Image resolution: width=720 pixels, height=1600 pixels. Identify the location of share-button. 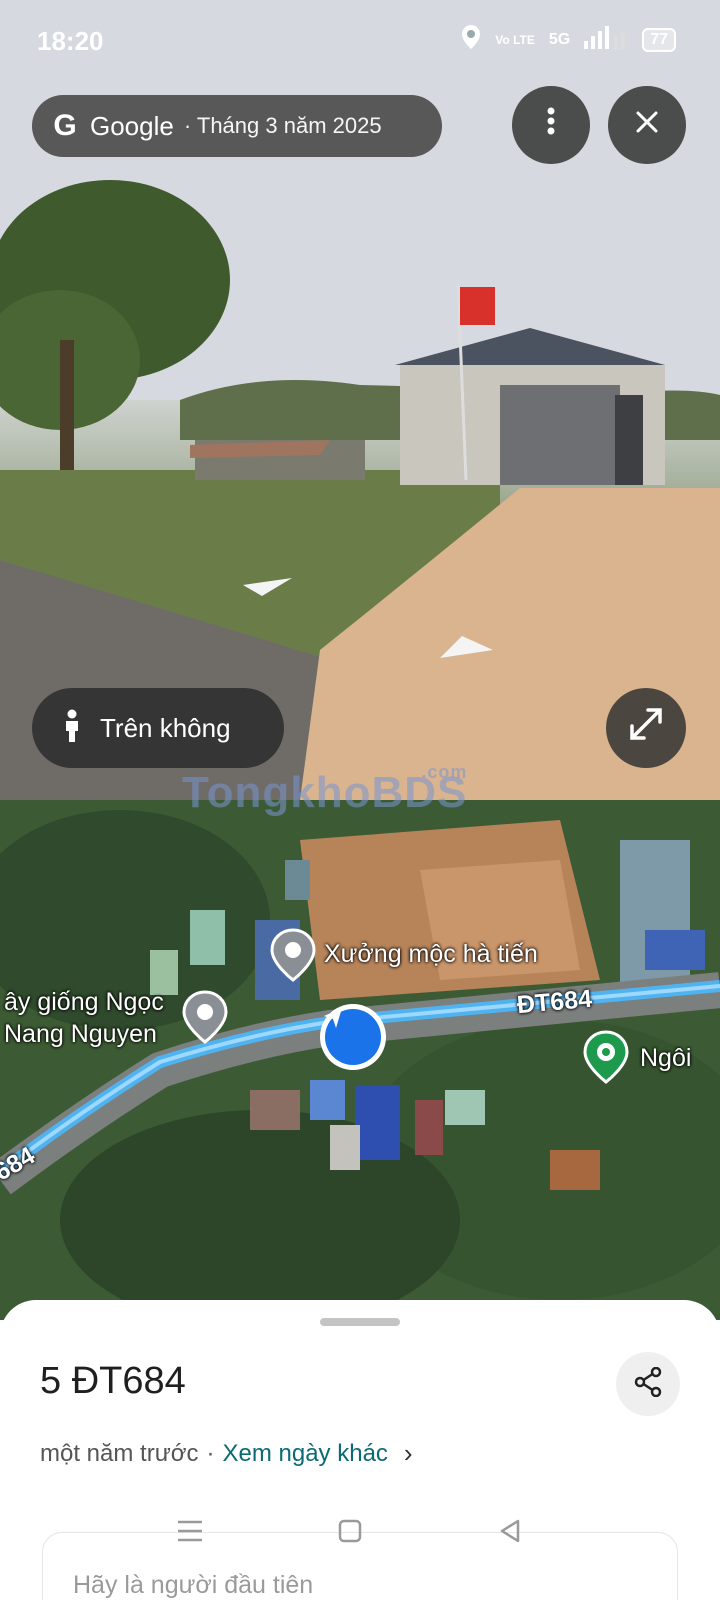
(648, 1384).